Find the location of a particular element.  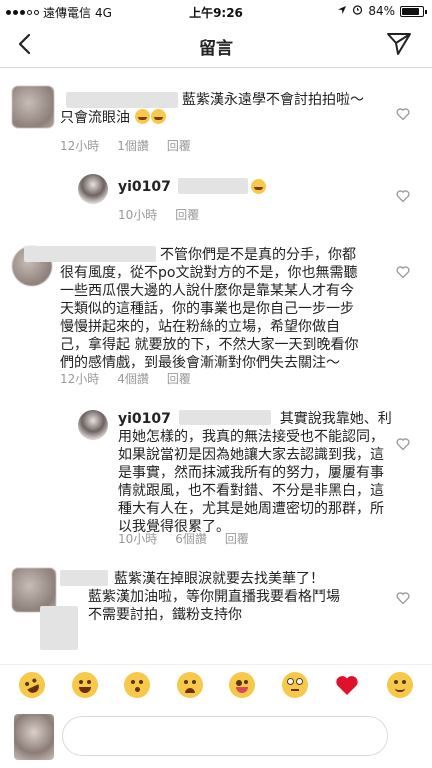

comment-line: 不需要討拍，鐵粉支持你 is located at coordinates (165, 615).